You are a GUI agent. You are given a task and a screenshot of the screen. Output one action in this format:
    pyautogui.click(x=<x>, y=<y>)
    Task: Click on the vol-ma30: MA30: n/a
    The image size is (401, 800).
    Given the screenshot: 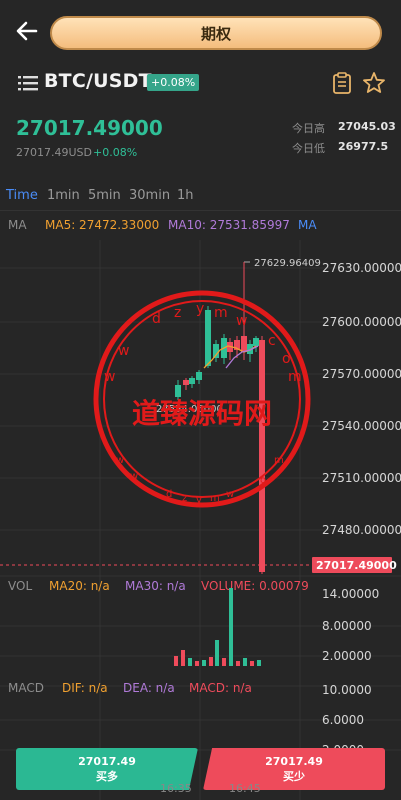 What is the action you would take?
    pyautogui.click(x=155, y=586)
    